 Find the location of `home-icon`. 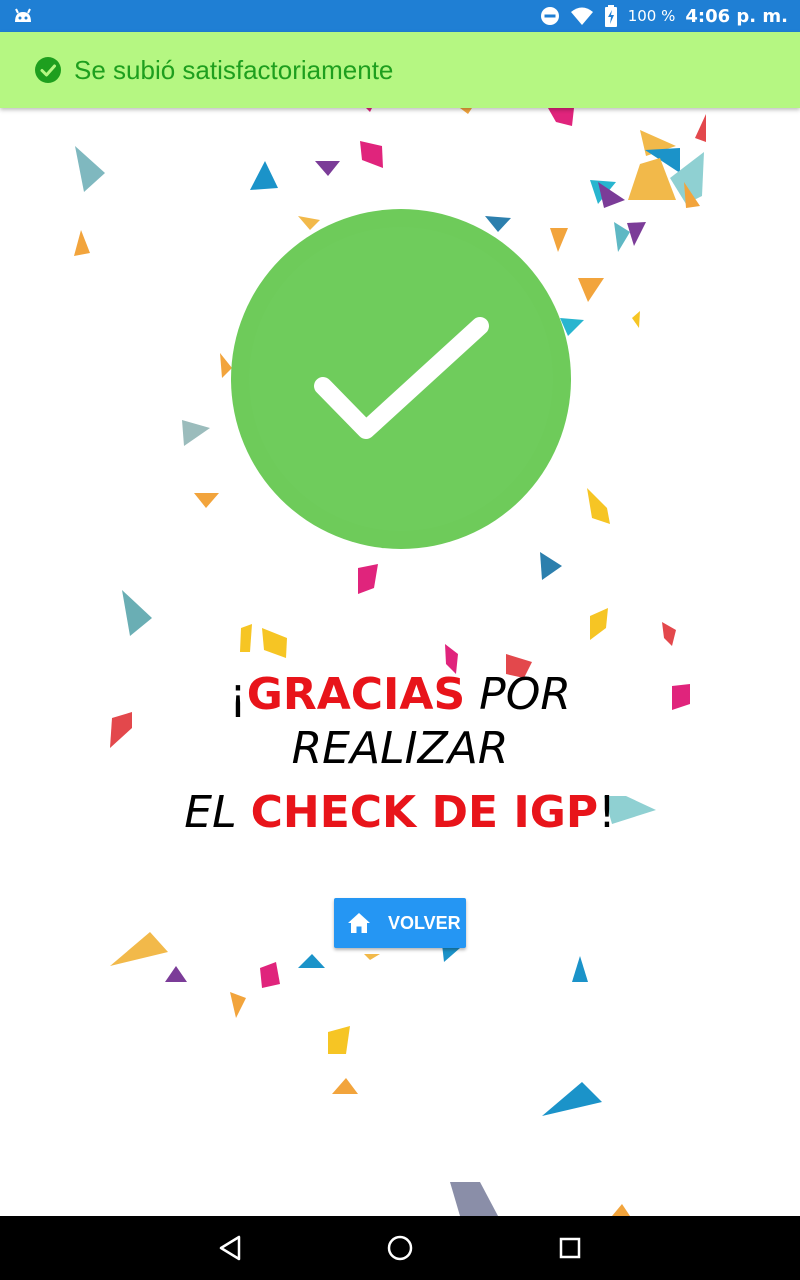

home-icon is located at coordinates (359, 923).